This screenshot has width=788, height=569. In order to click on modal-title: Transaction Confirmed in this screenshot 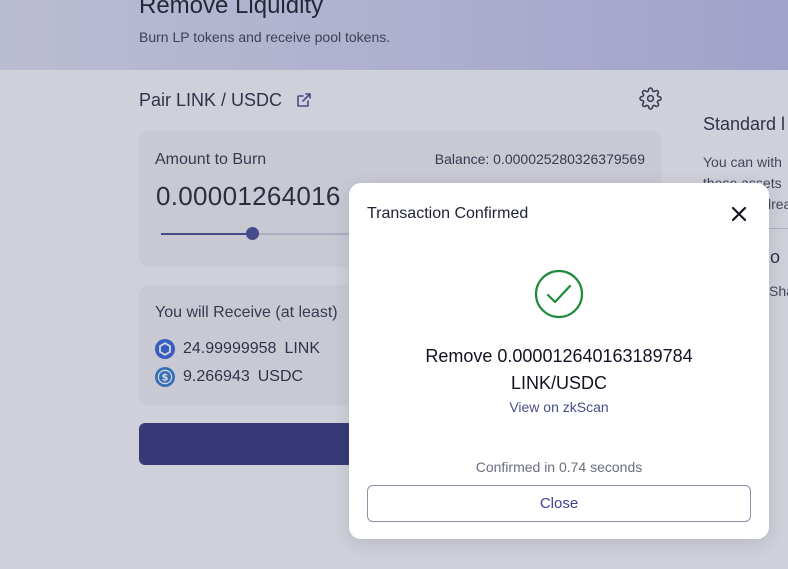, I will do `click(448, 213)`.